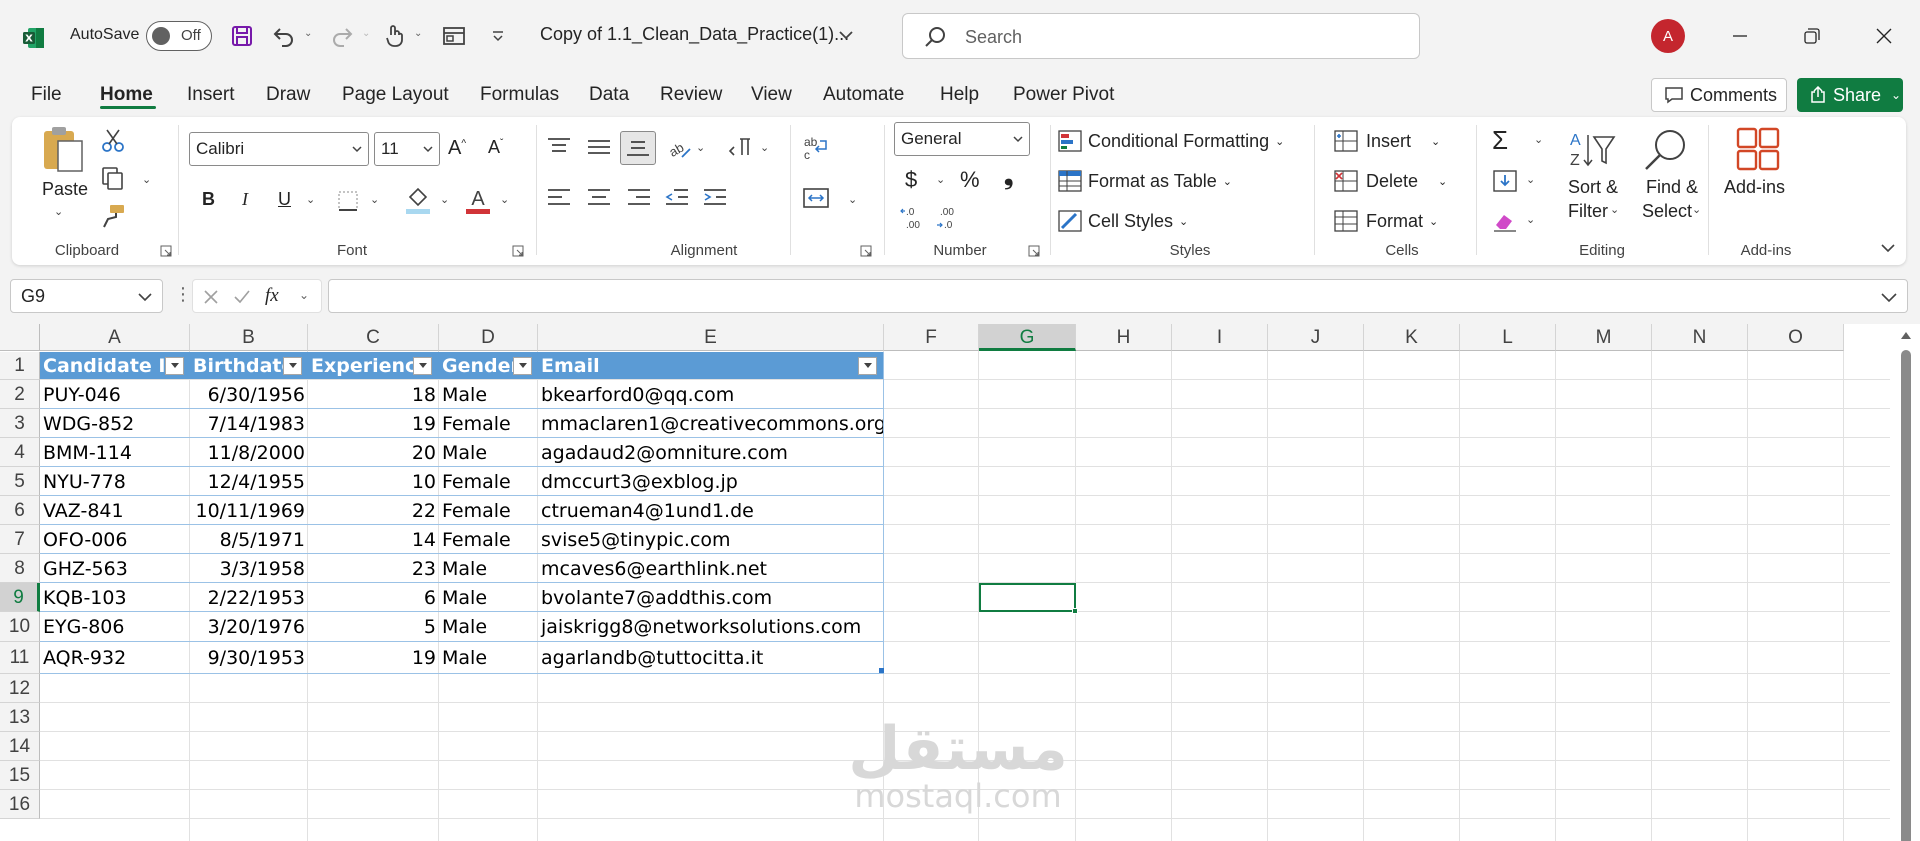 The width and height of the screenshot is (1920, 841). I want to click on column-header-j: J, so click(1316, 337).